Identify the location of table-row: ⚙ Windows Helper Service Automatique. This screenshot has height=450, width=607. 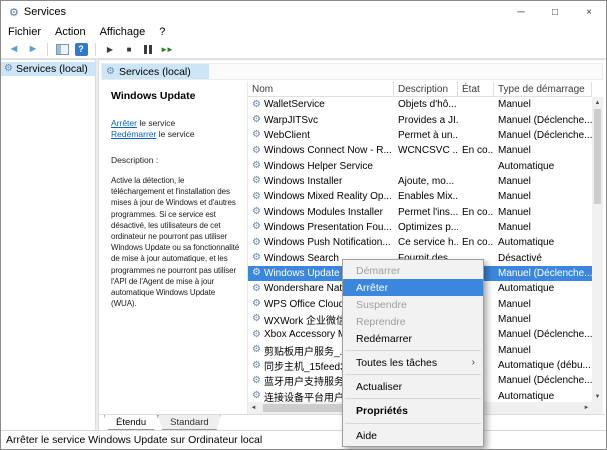
(420, 165).